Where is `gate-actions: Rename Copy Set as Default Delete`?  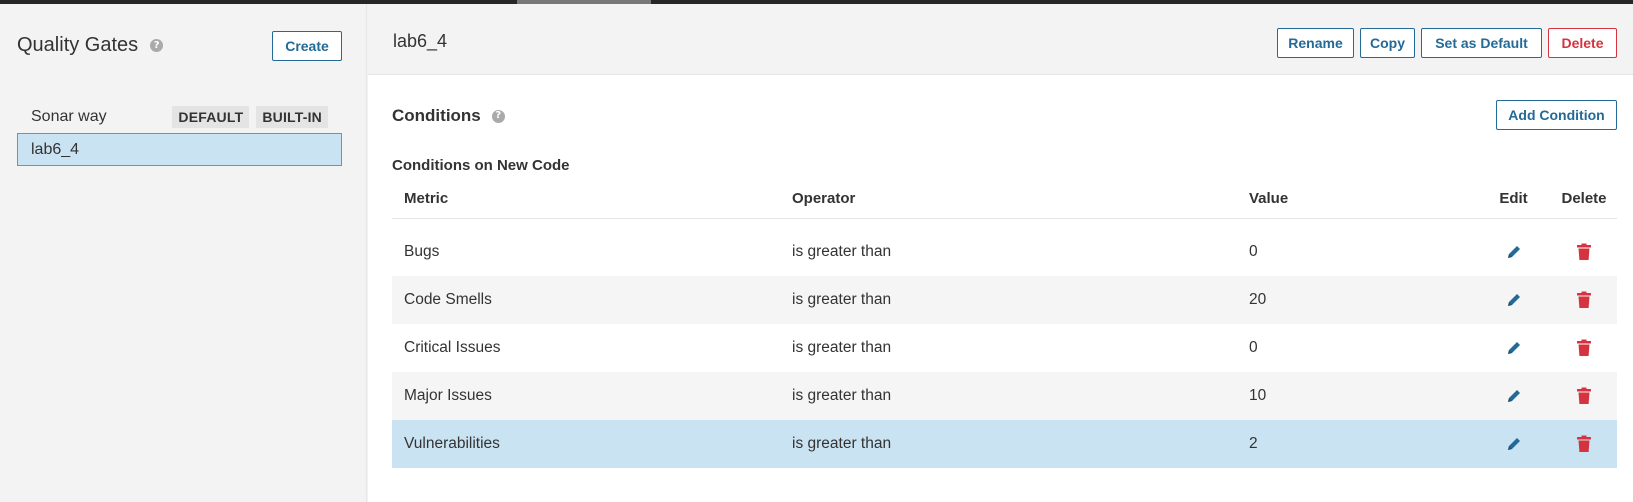 gate-actions: Rename Copy Set as Default Delete is located at coordinates (1447, 43).